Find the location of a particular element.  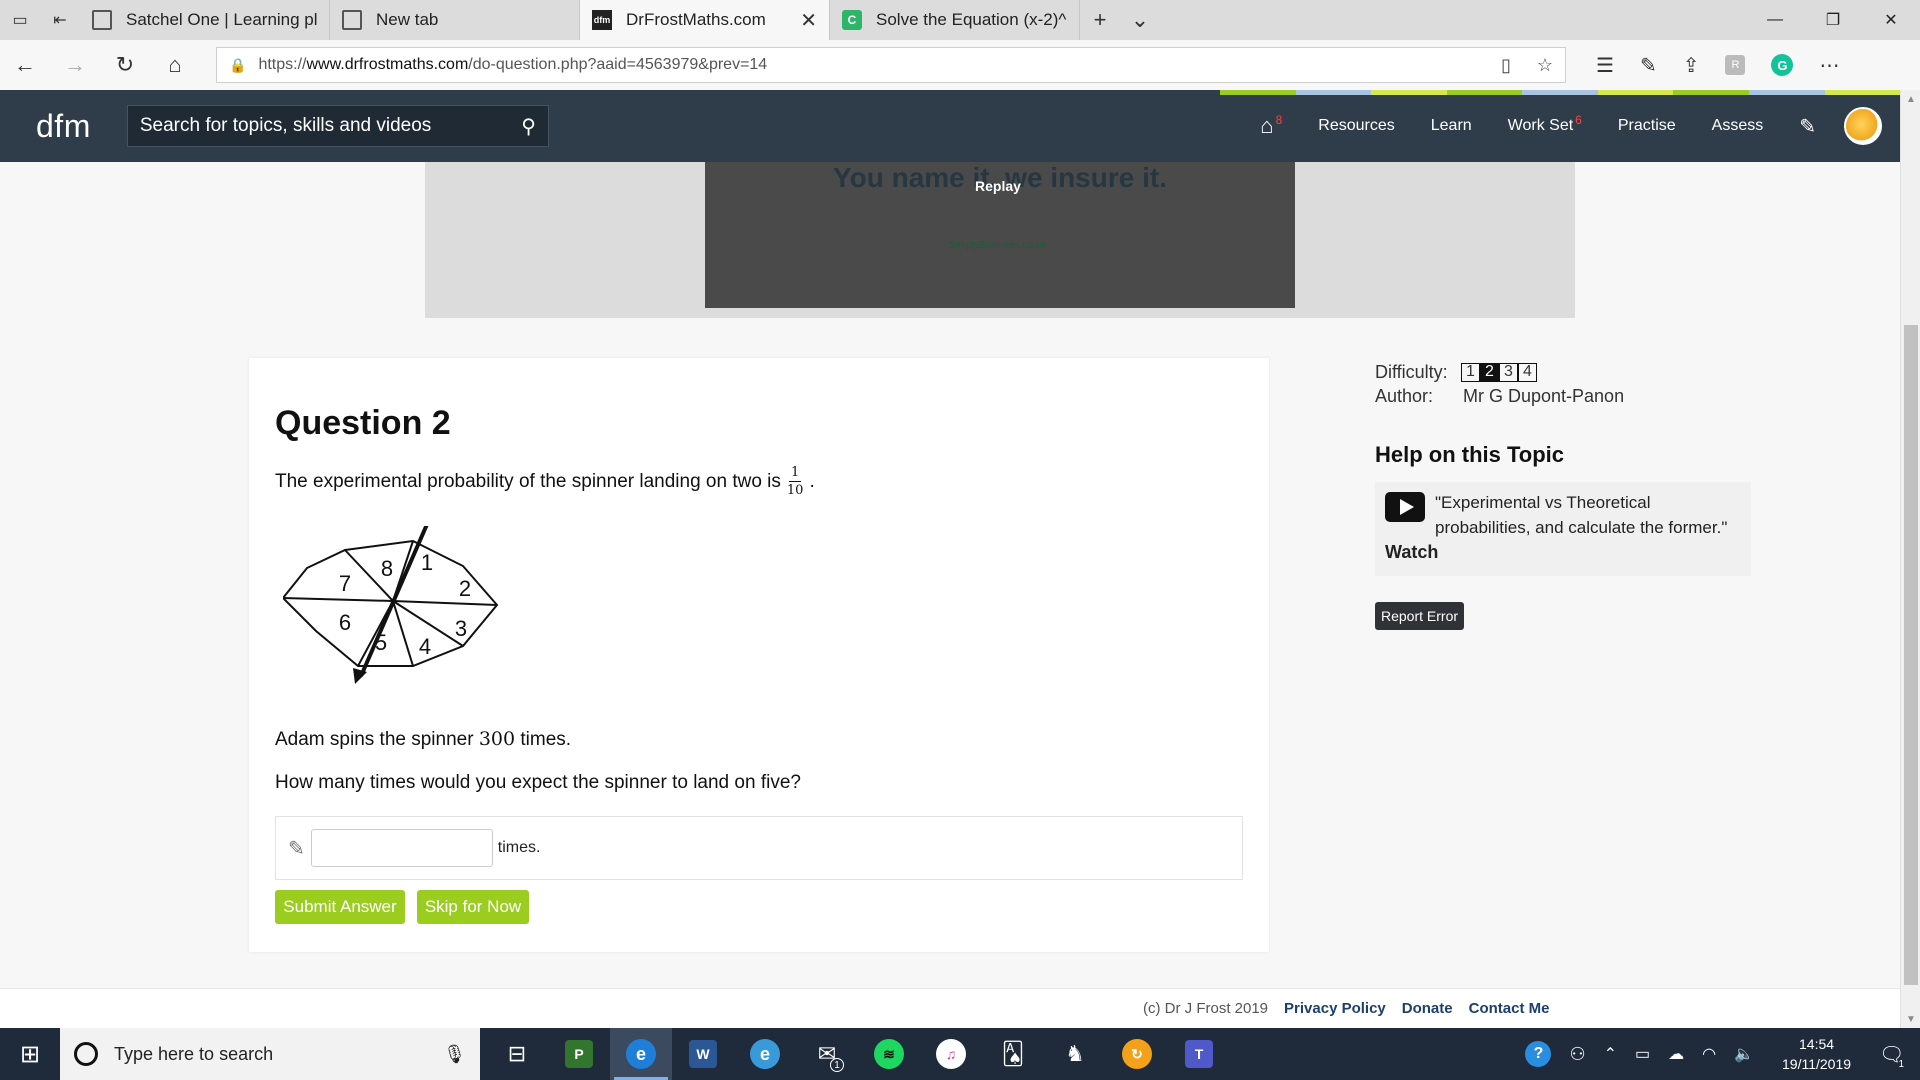

contact-link: Contact Me is located at coordinates (1509, 1008).